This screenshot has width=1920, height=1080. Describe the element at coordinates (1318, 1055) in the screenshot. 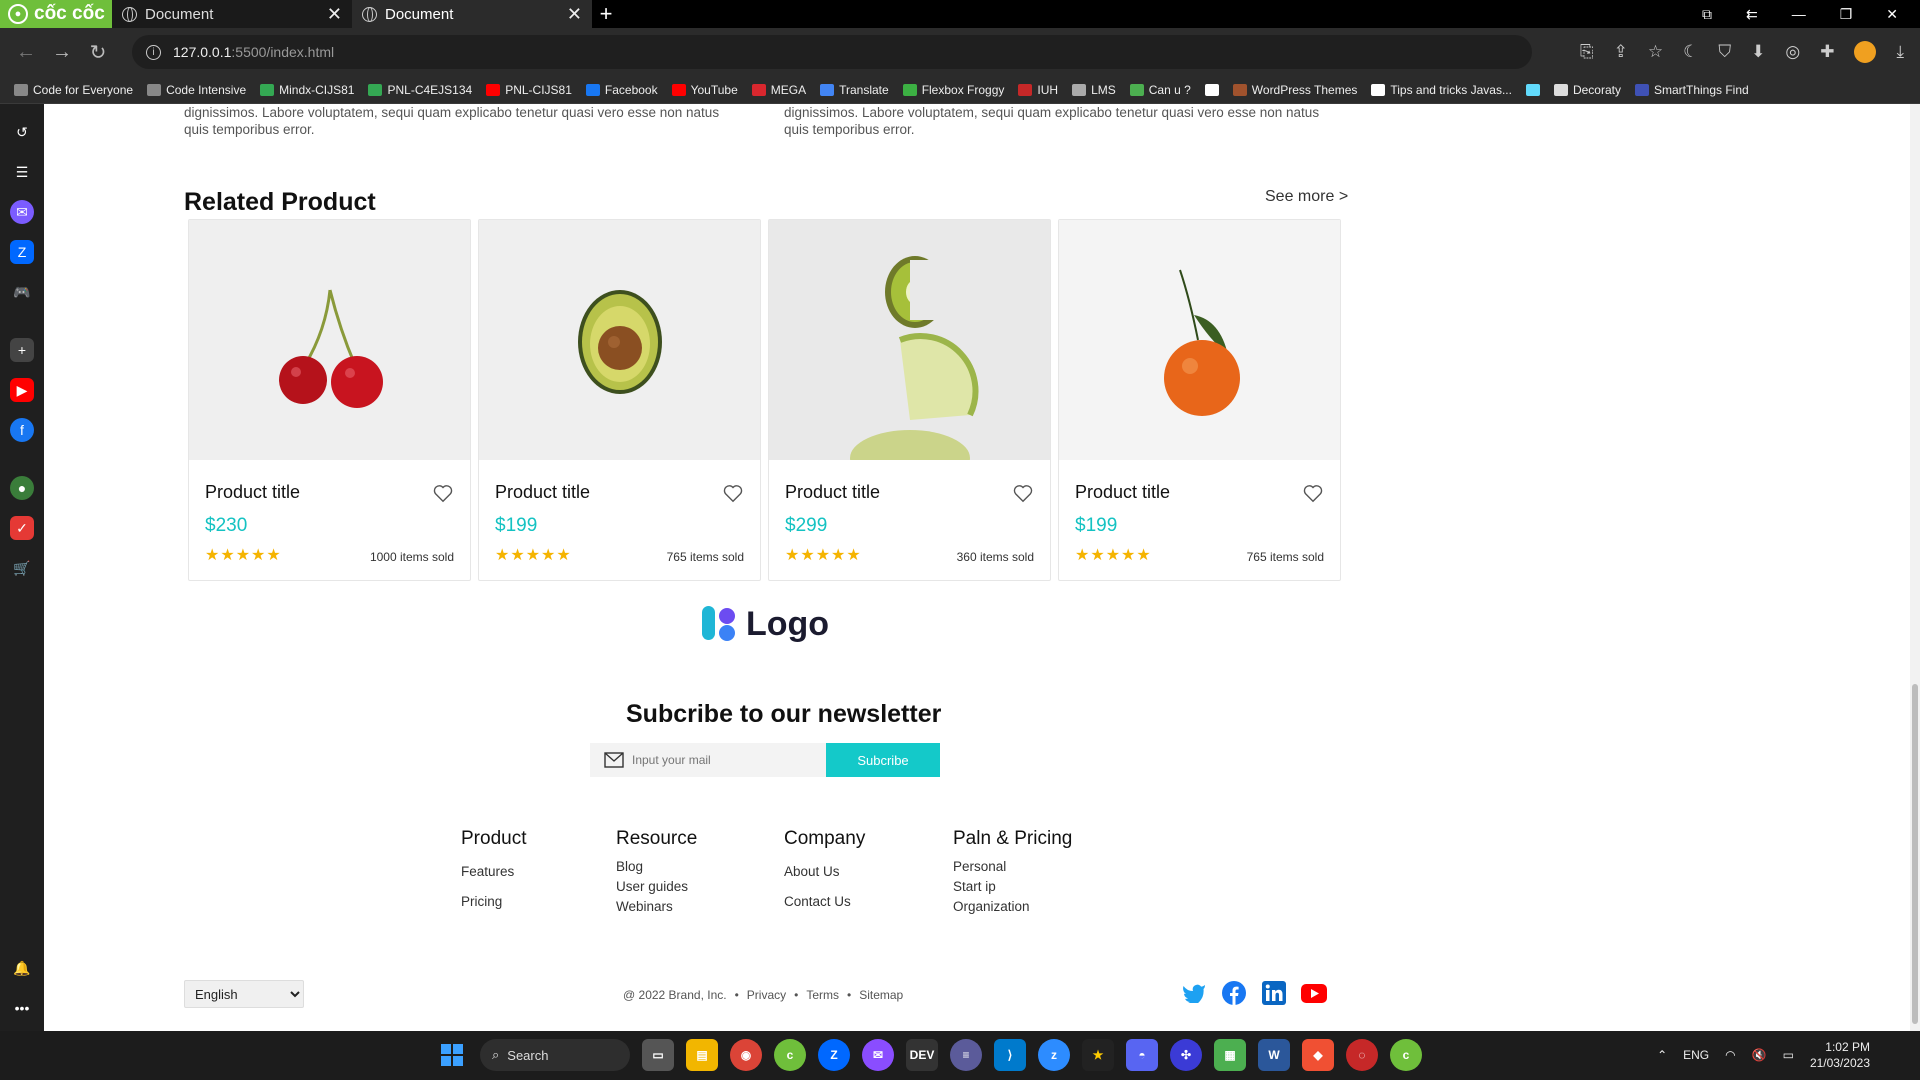

I see `git-icon: ◆` at that location.